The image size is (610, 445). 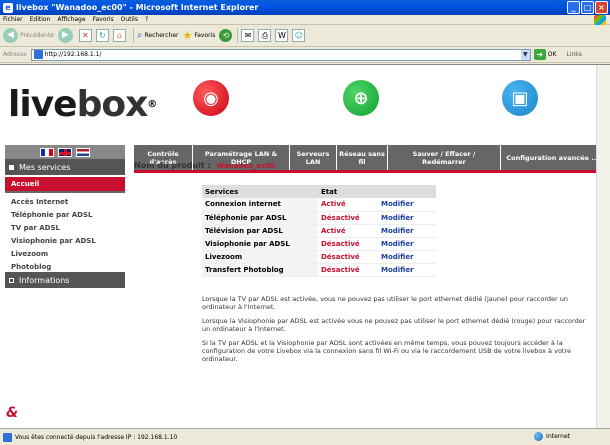 What do you see at coordinates (37, 35) in the screenshot?
I see `back-label: Précédente` at bounding box center [37, 35].